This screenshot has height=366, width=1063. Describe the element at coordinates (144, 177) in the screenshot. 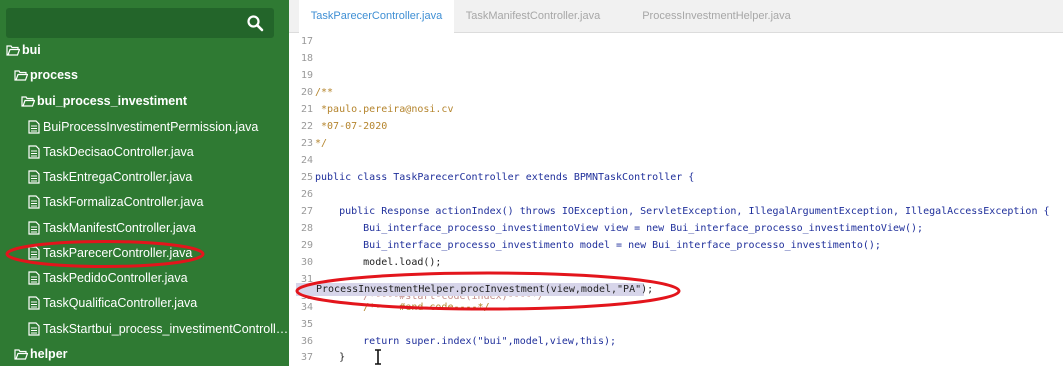

I see `tree-file-item: TaskEntregaController.java` at that location.